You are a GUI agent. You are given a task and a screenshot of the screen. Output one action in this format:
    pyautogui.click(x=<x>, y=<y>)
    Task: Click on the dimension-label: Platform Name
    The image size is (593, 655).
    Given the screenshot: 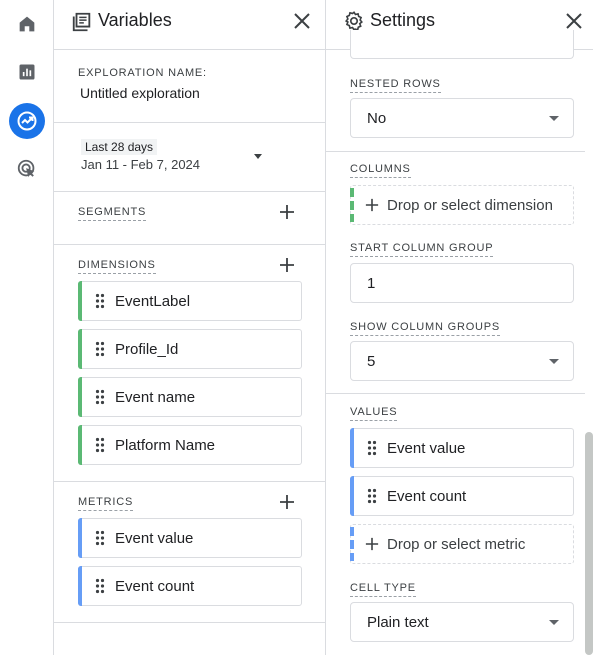 What is the action you would take?
    pyautogui.click(x=165, y=445)
    